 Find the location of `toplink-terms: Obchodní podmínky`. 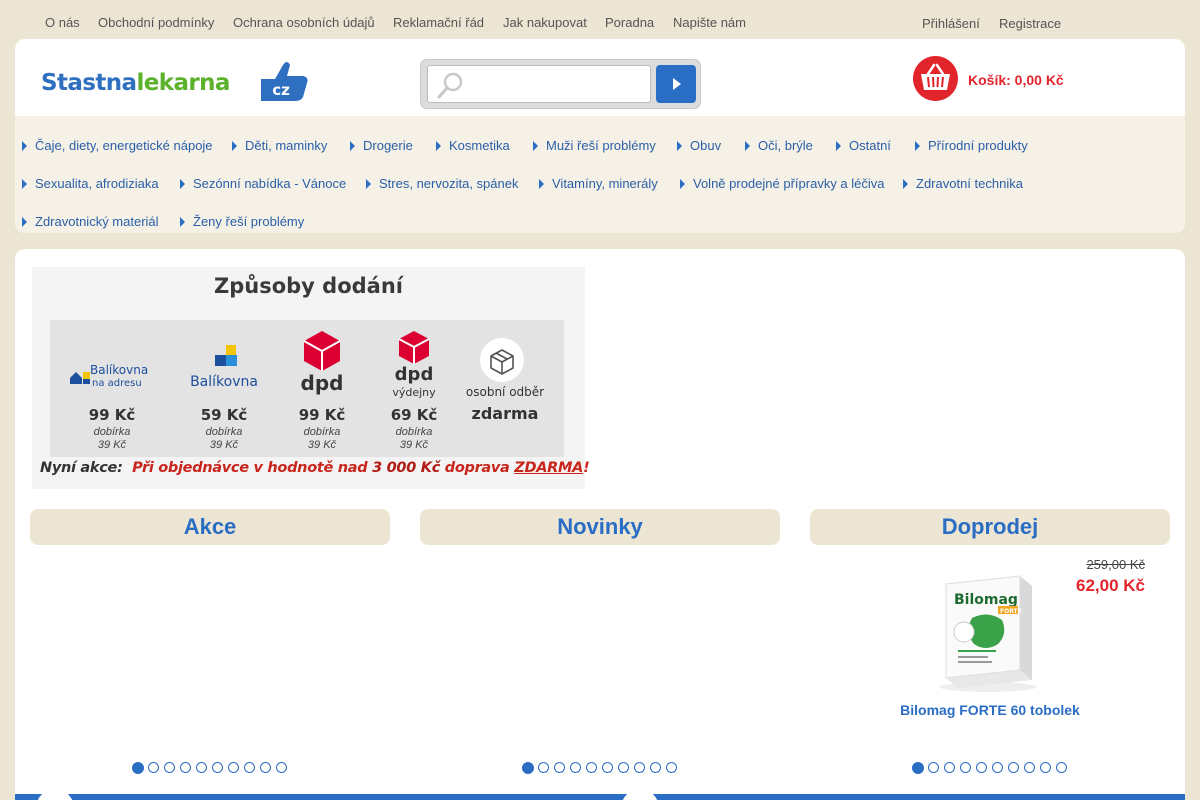

toplink-terms: Obchodní podmínky is located at coordinates (156, 22).